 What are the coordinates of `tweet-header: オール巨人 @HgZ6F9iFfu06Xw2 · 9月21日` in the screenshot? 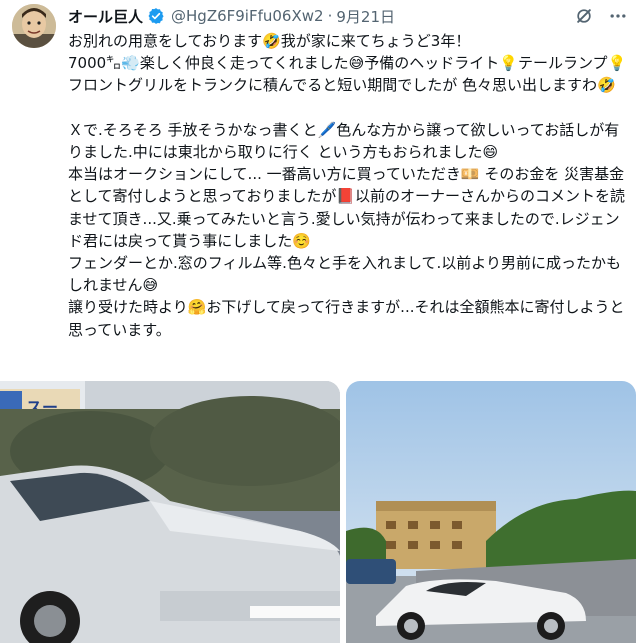 It's located at (231, 16).